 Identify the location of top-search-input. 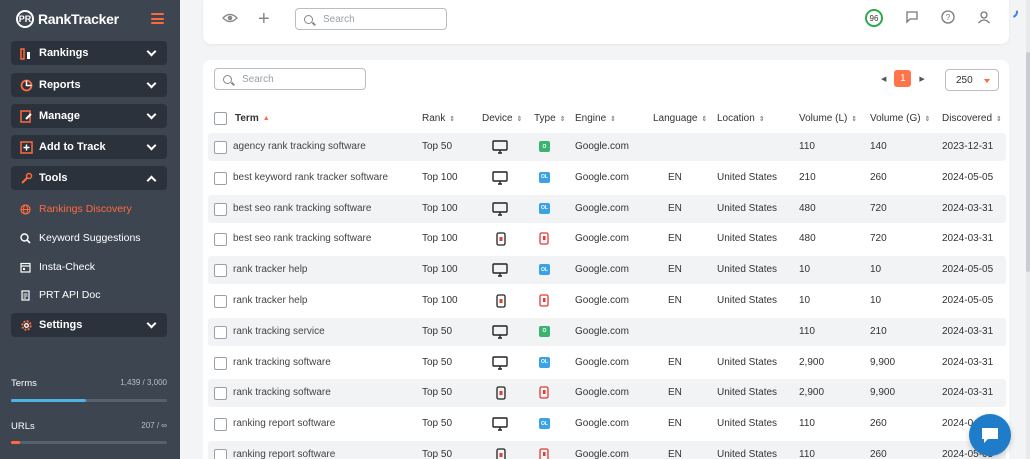
(373, 19).